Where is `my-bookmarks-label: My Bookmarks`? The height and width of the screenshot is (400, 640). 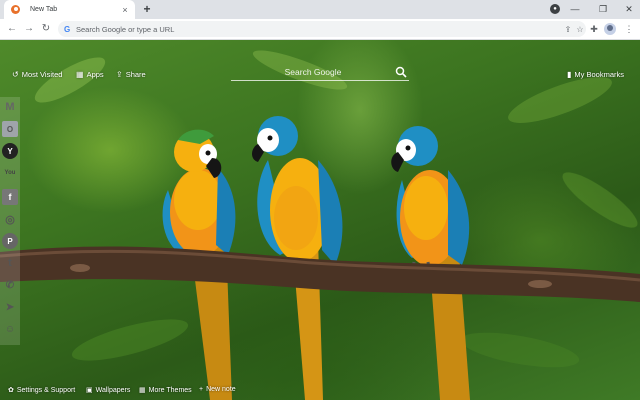
my-bookmarks-label: My Bookmarks is located at coordinates (599, 74).